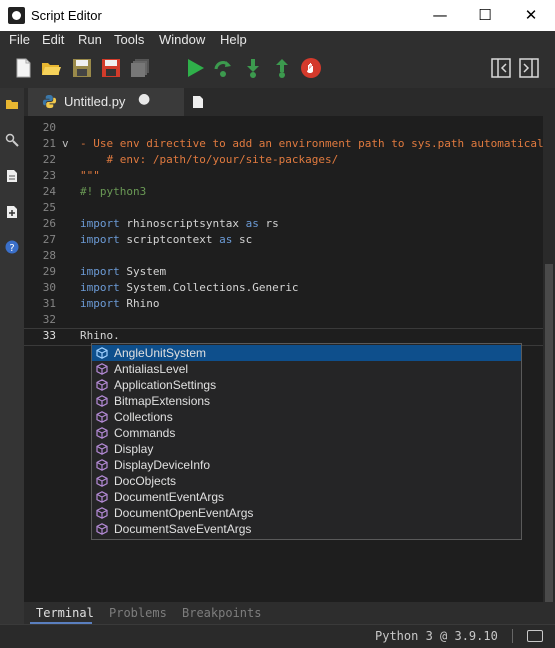 This screenshot has height=648, width=555. I want to click on status-bar: Python 3 @ 3.9.10, so click(277, 636).